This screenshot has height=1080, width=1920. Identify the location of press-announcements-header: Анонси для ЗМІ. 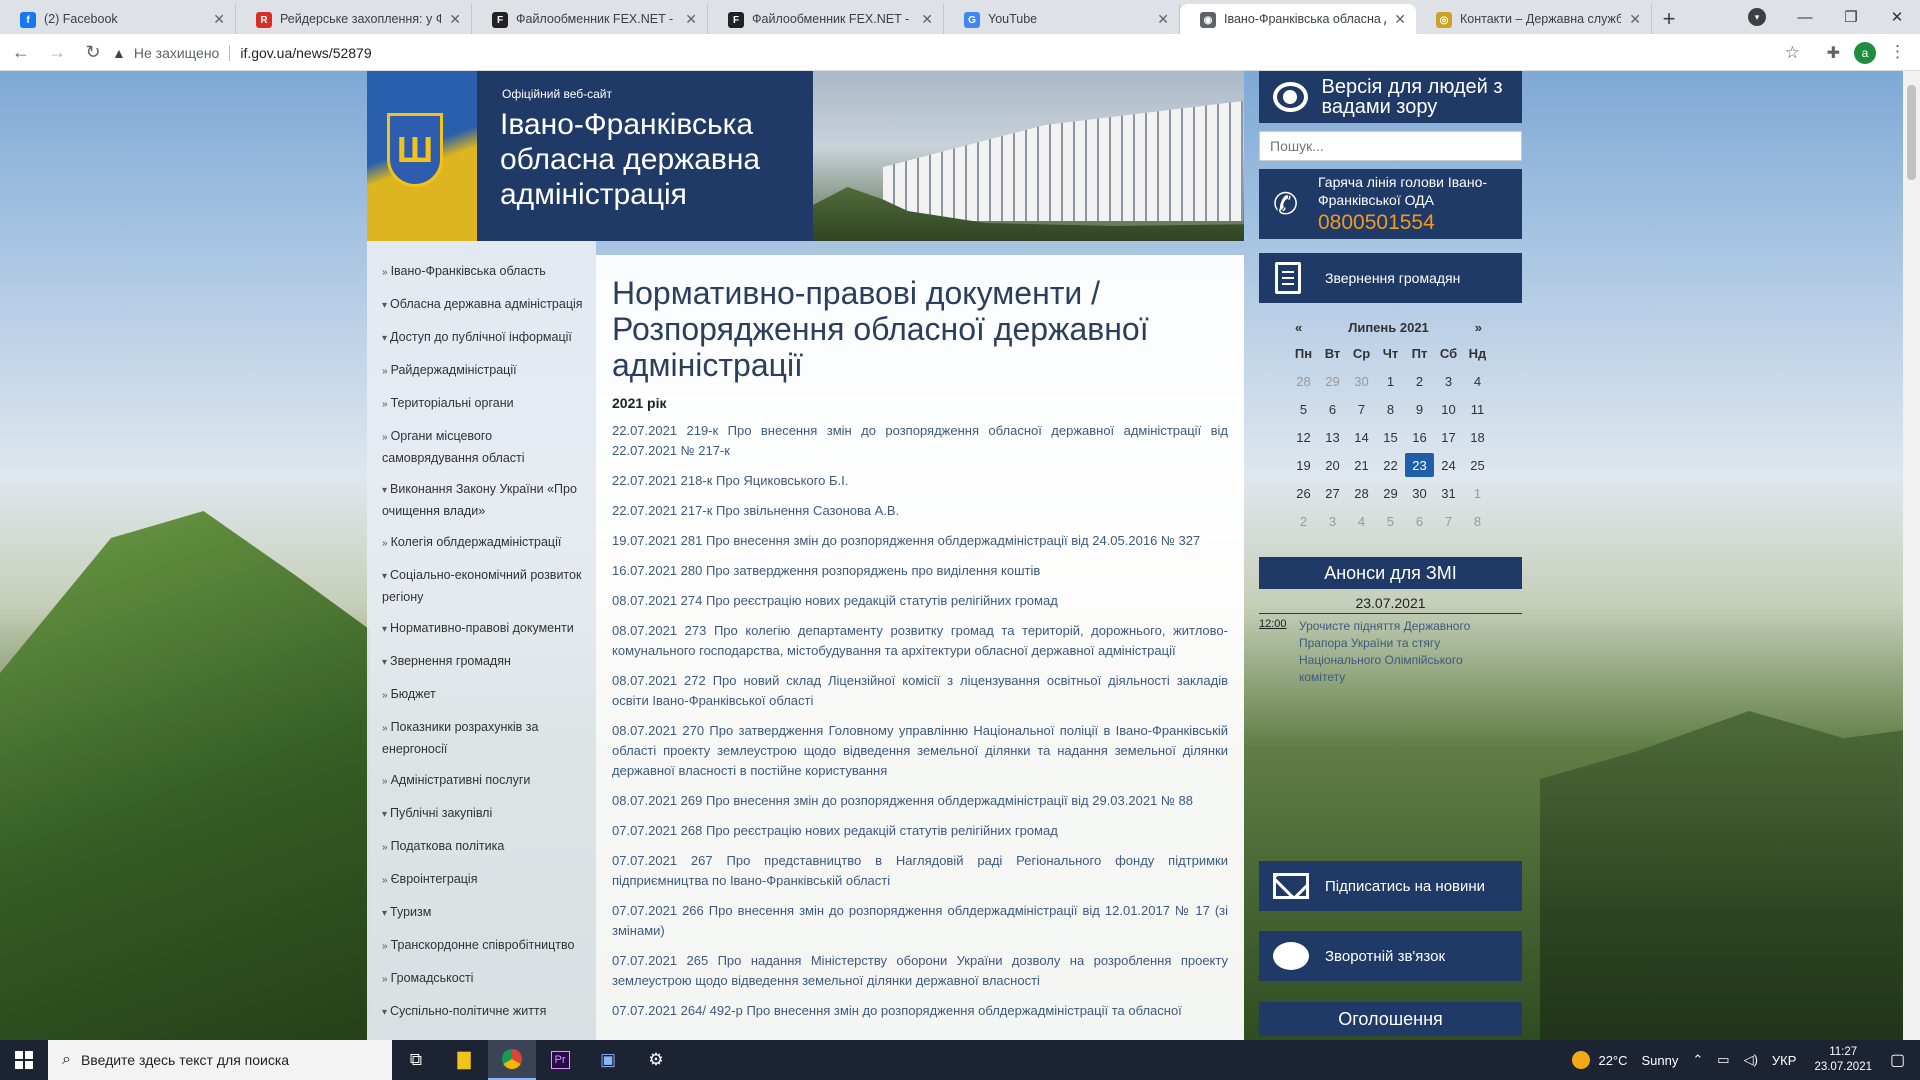
(1390, 573).